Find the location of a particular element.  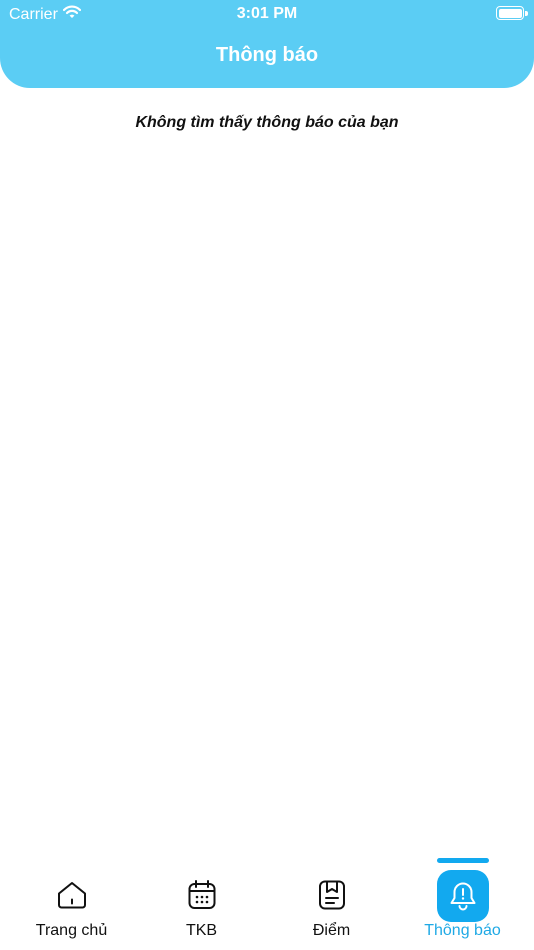

app-header: Carrier 3:01 PM Thông báo is located at coordinates (267, 44).